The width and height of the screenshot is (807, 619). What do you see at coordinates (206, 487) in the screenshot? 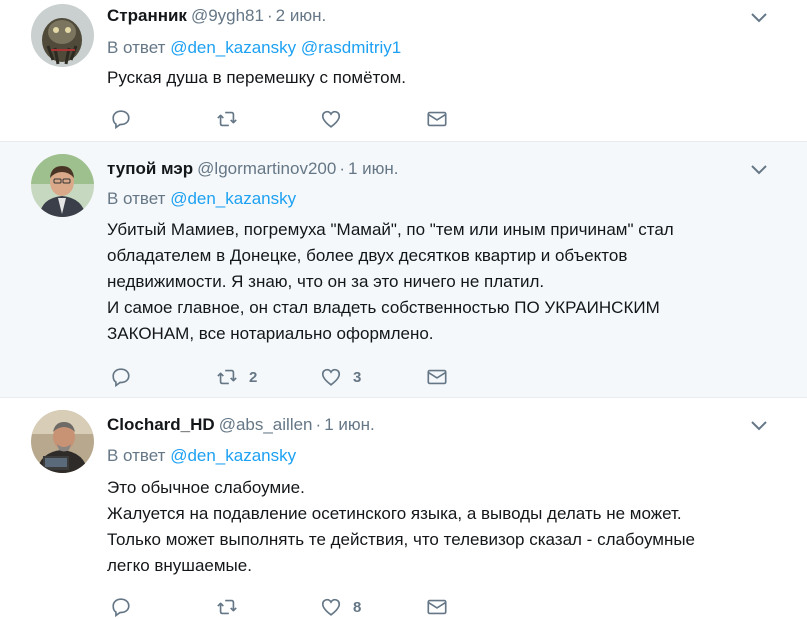
I see `tweet-text-line: Это обычное слабоумие.` at bounding box center [206, 487].